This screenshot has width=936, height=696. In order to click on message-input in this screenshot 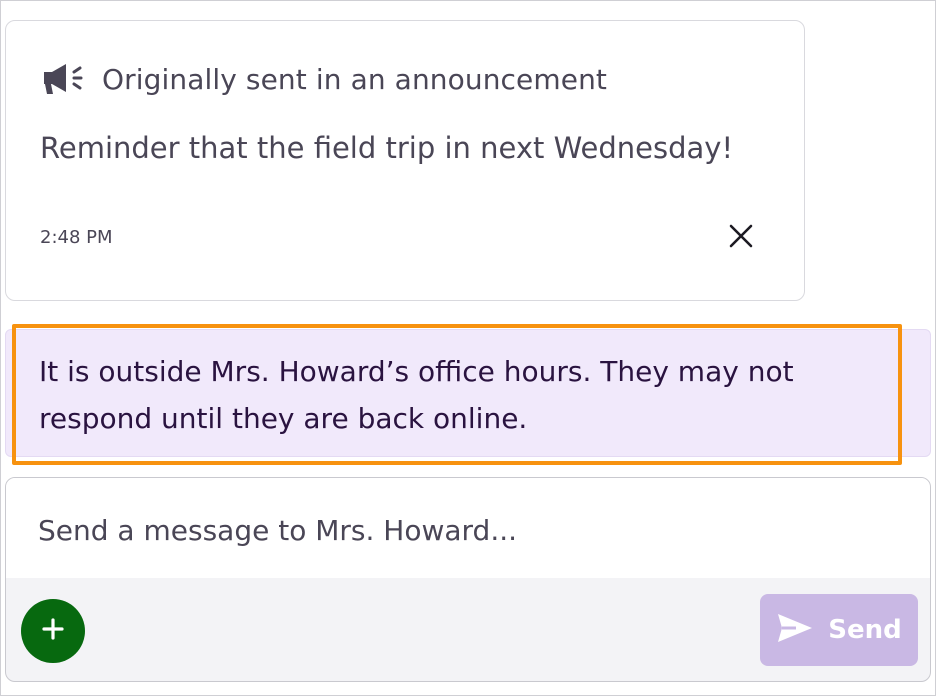, I will do `click(468, 530)`.